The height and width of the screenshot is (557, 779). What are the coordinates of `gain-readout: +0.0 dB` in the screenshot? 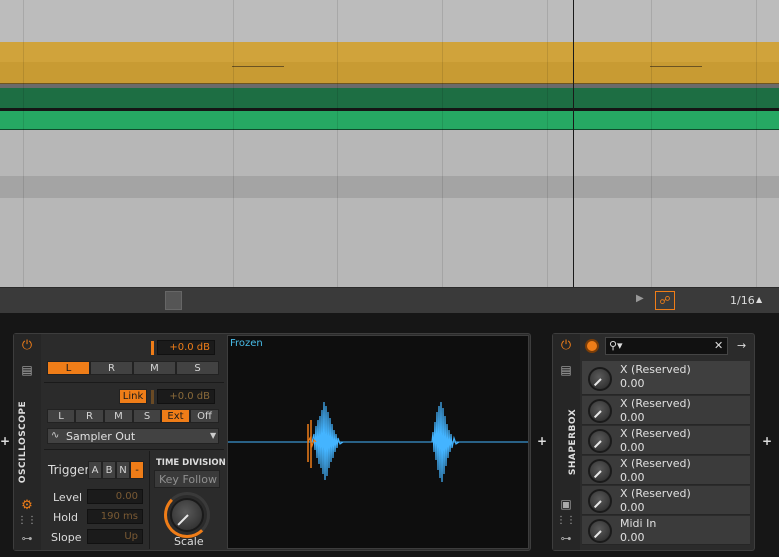 It's located at (186, 347).